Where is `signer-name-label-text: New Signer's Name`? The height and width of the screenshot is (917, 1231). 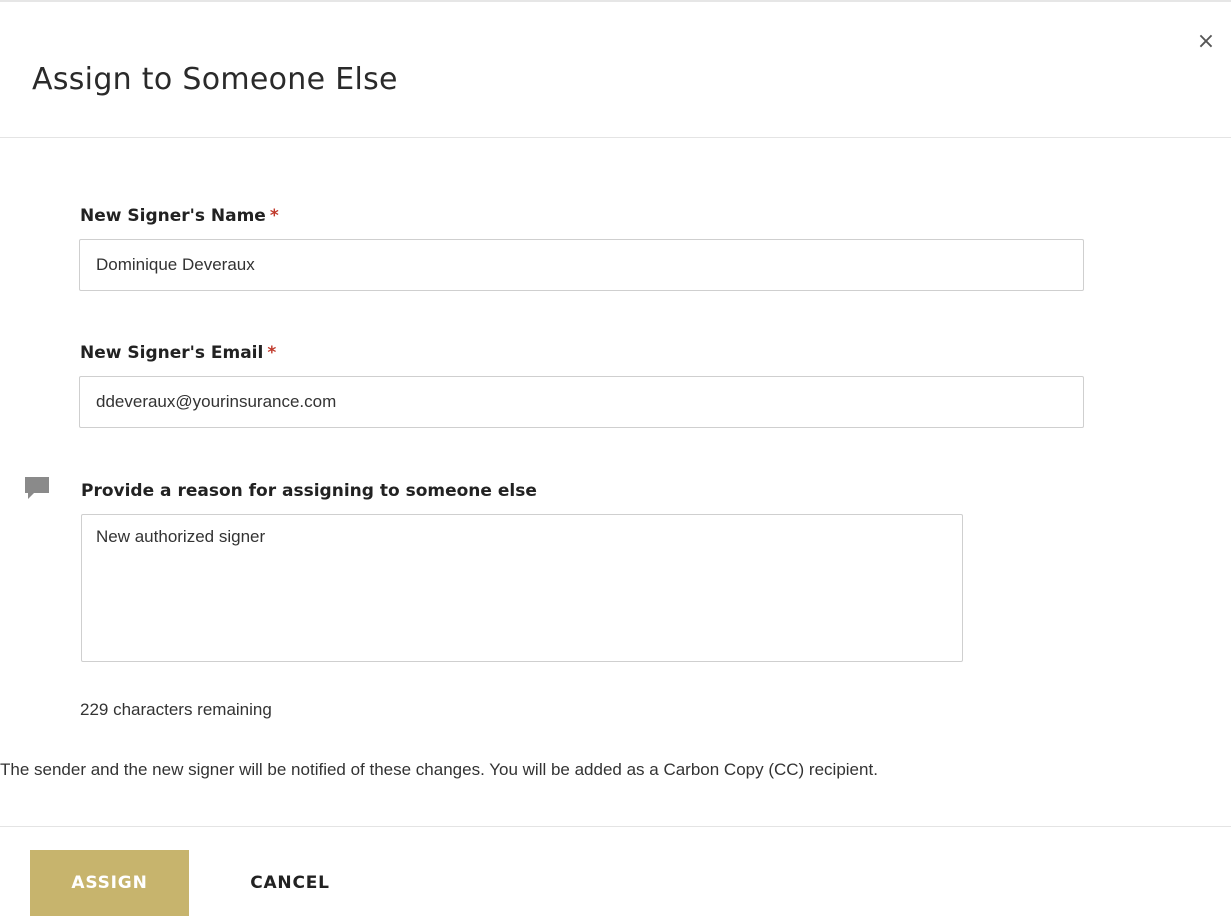
signer-name-label-text: New Signer's Name is located at coordinates (173, 216).